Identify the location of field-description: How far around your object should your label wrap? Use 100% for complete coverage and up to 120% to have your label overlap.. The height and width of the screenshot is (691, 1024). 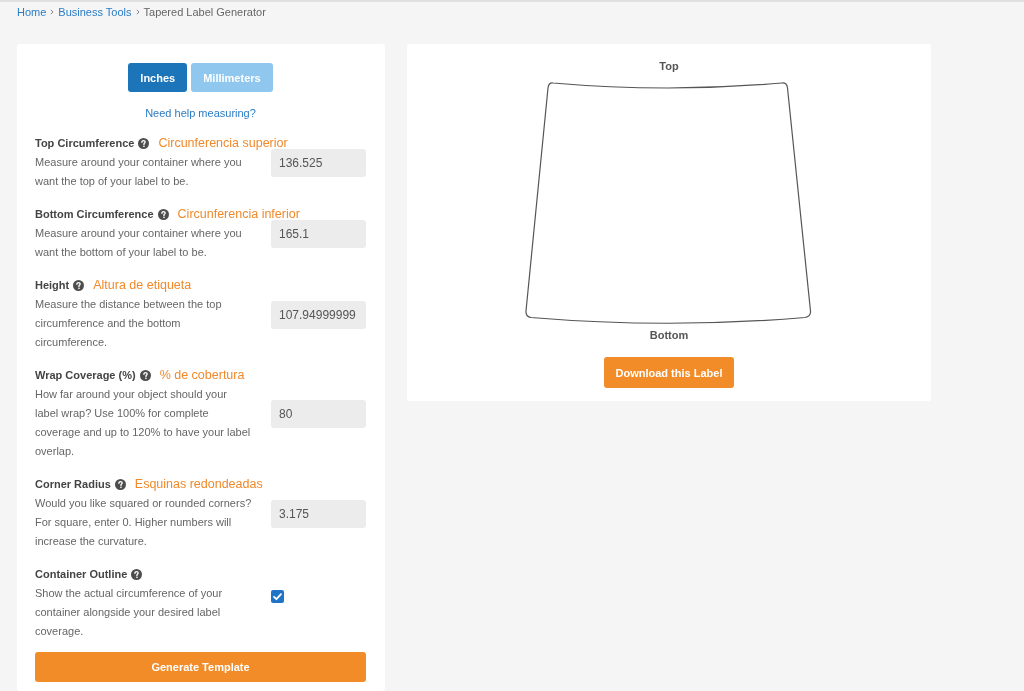
(143, 423).